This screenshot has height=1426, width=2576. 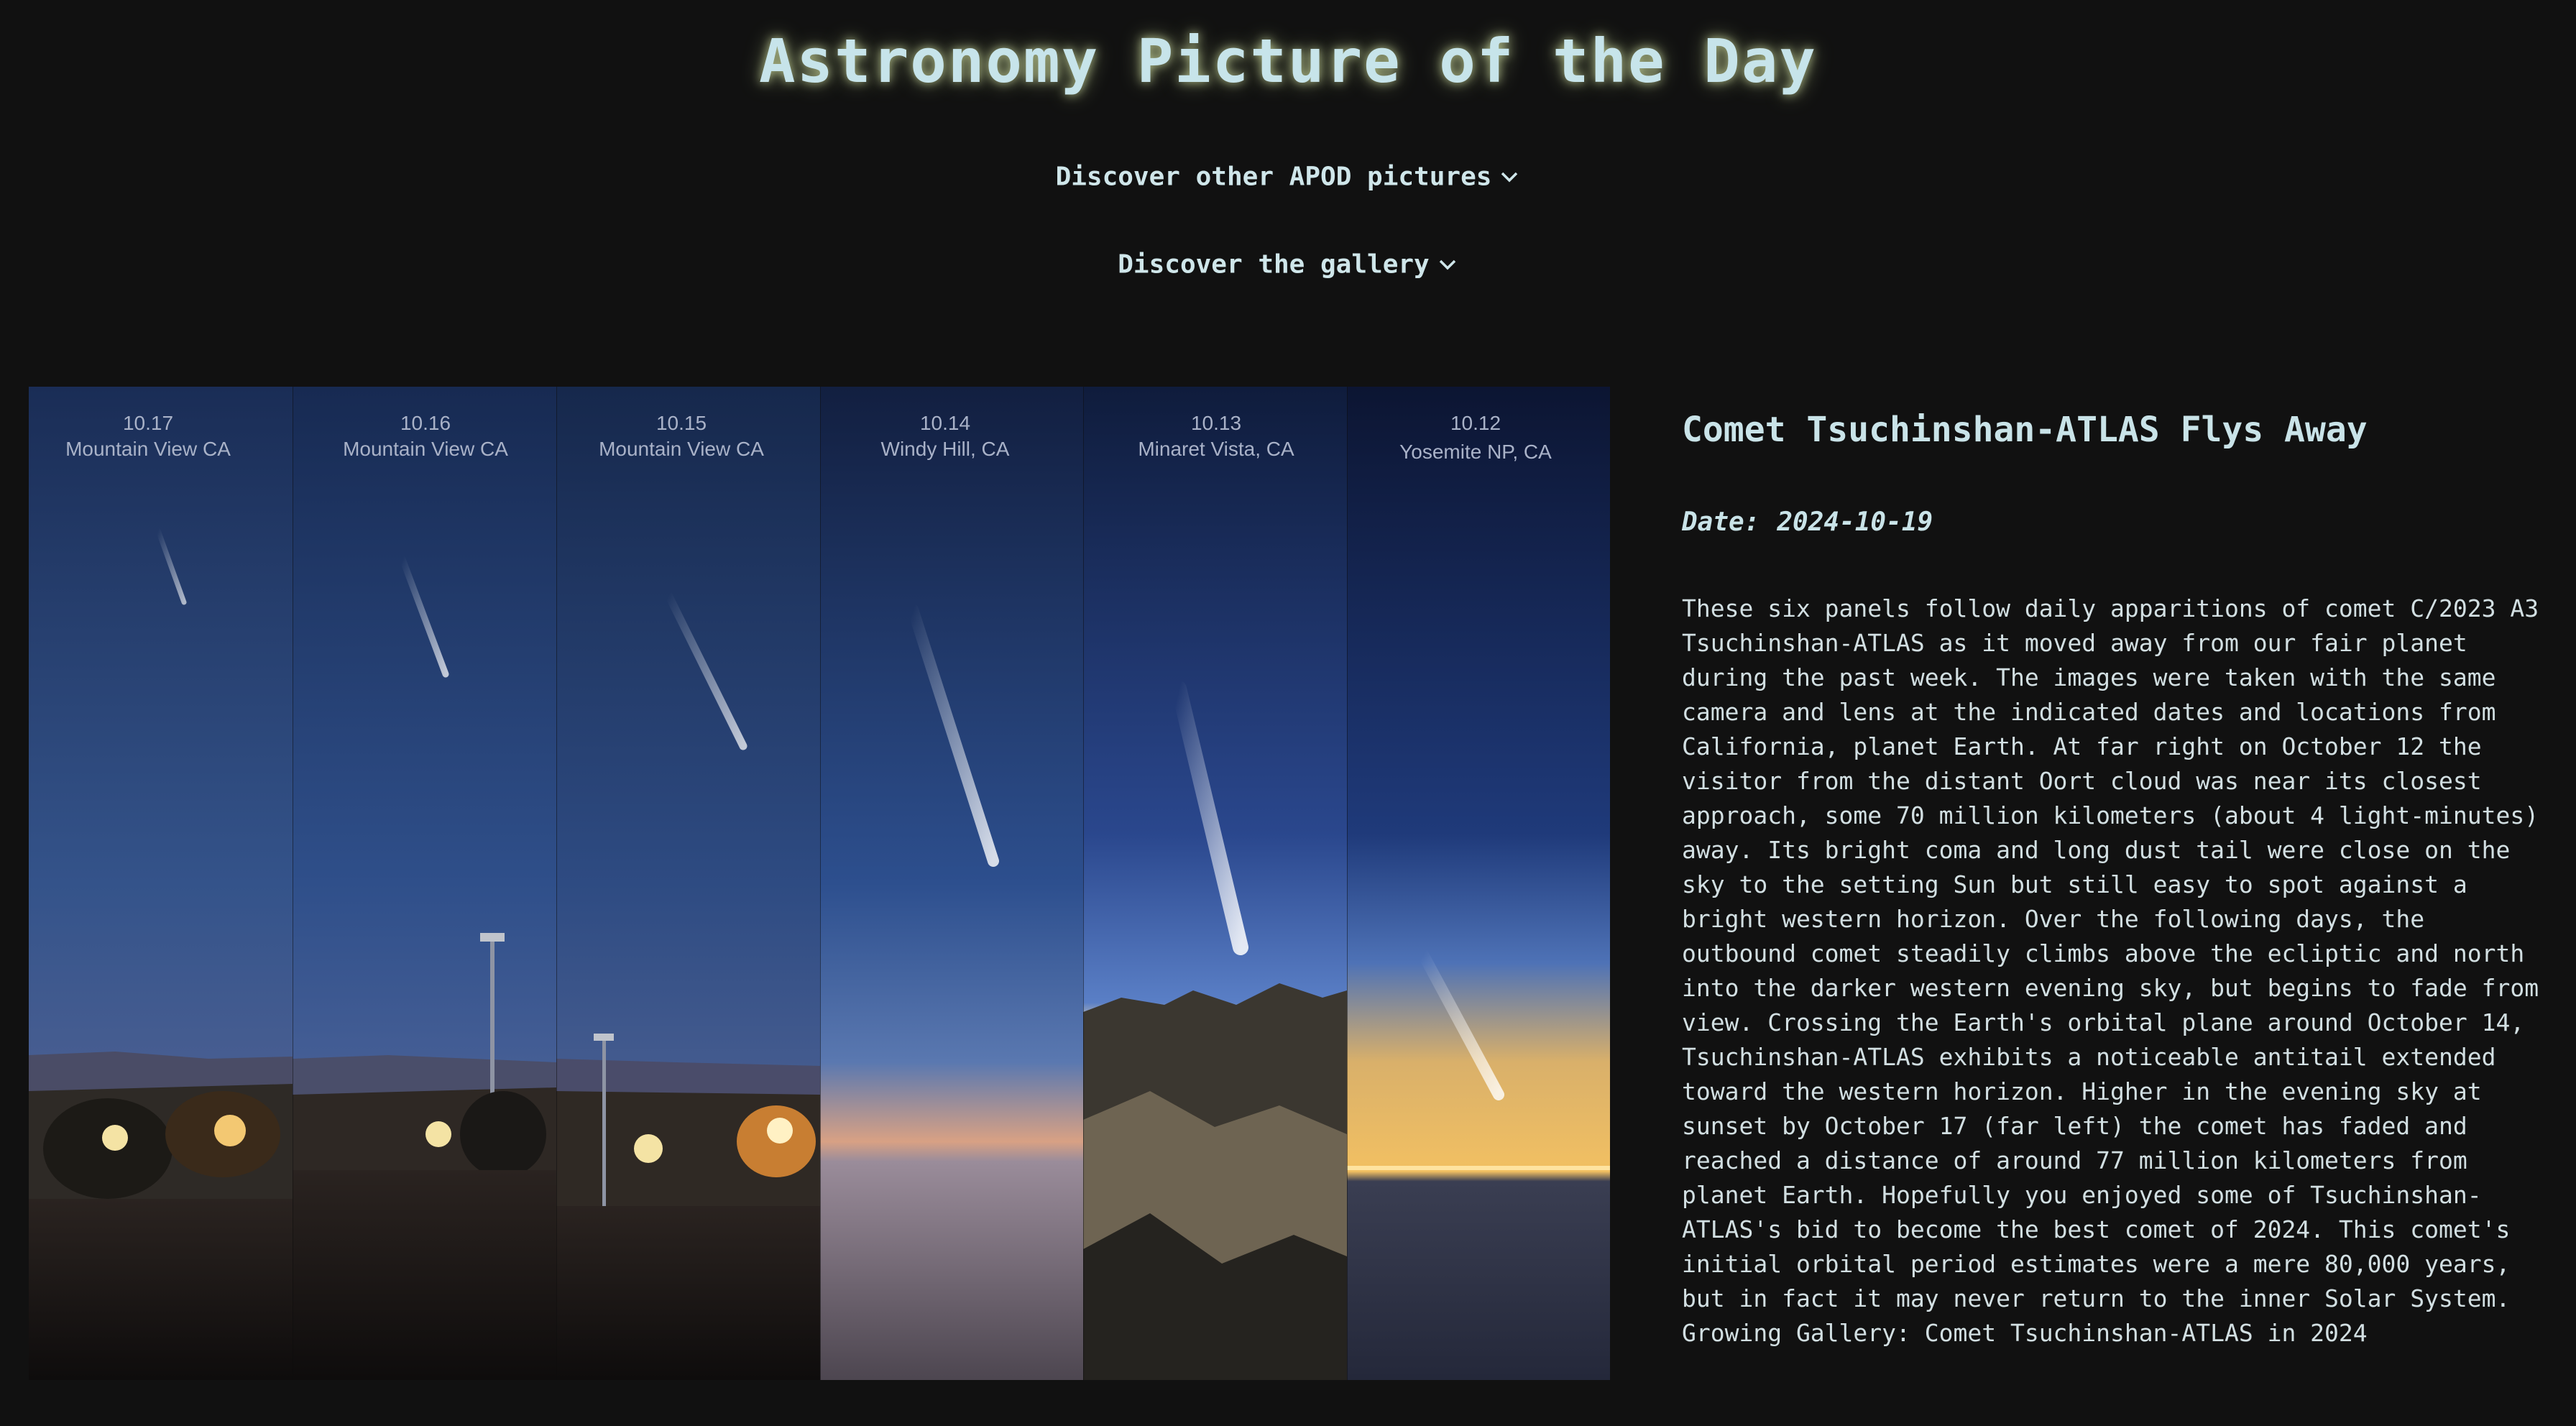 What do you see at coordinates (1855, 522) in the screenshot?
I see `date-value: 2024-10-19` at bounding box center [1855, 522].